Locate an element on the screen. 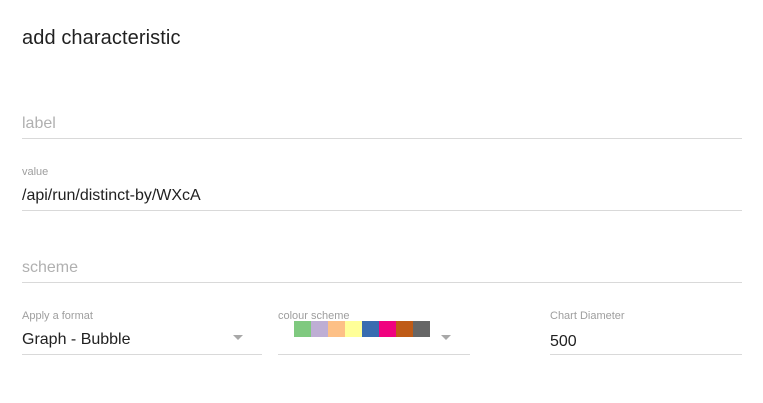 The height and width of the screenshot is (403, 763). chart-diameter-field: Chart Diameter 500 is located at coordinates (646, 332).